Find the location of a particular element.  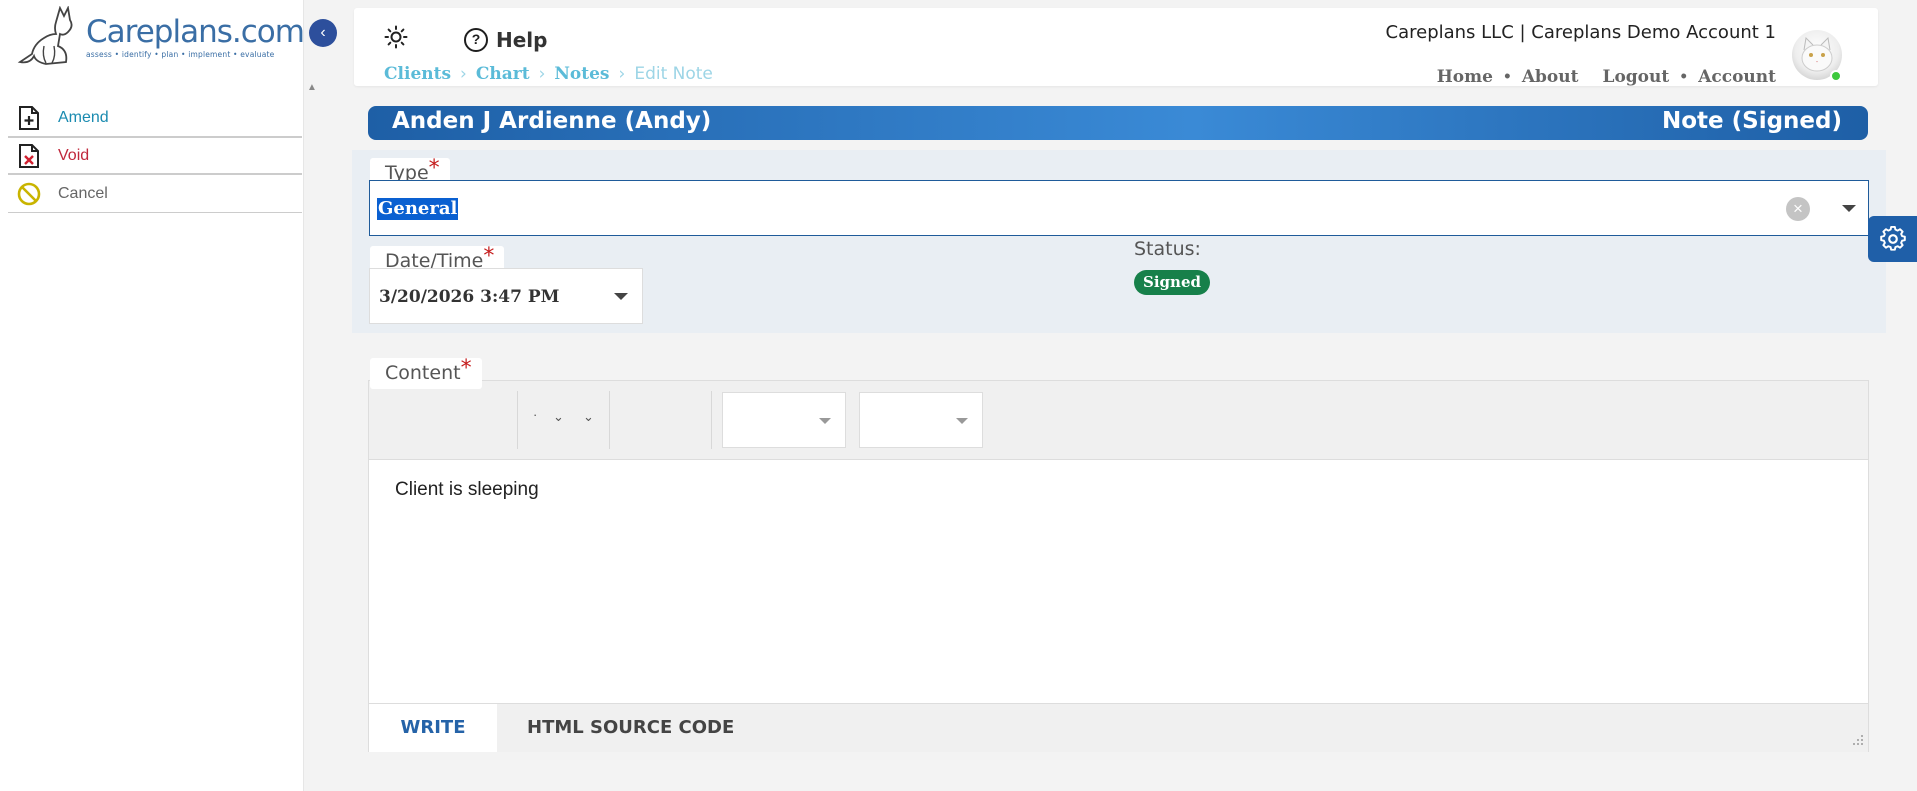

cat-logo-icon is located at coordinates (45, 35).